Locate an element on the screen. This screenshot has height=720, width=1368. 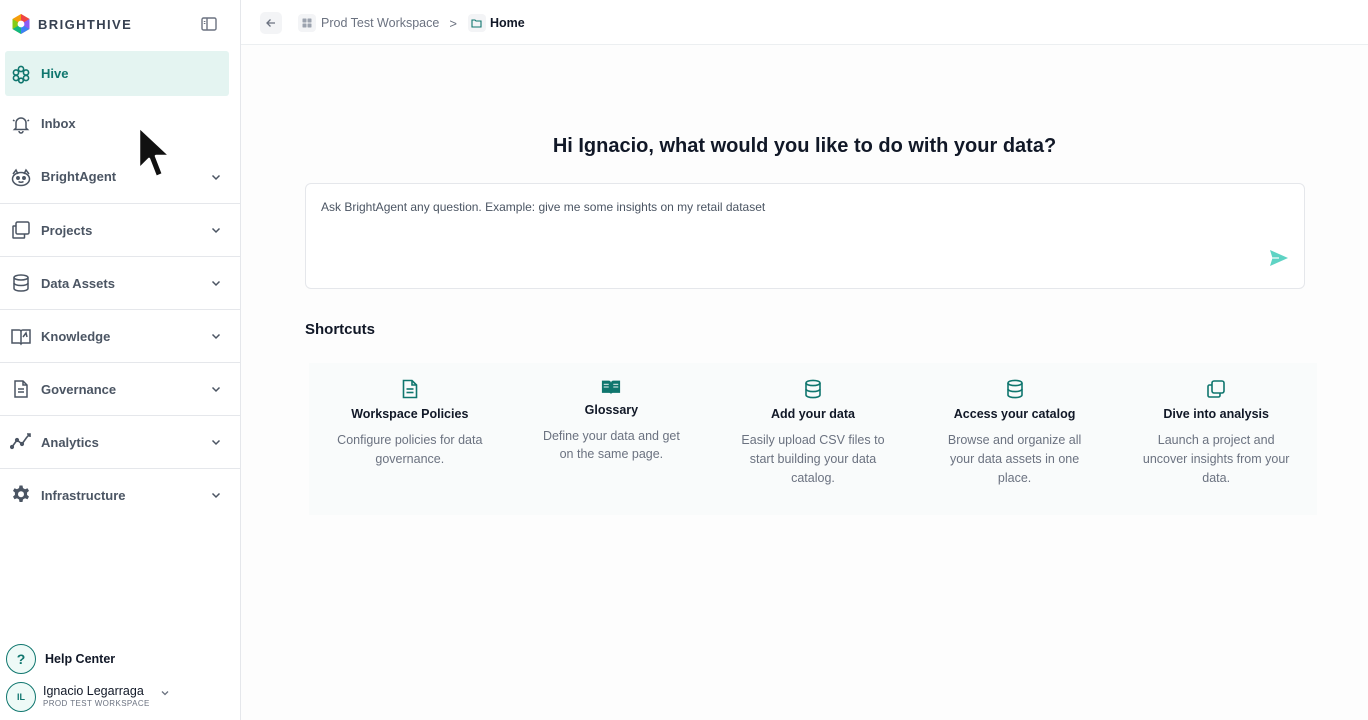
user-workspace: PROD TEST WORKSPACE is located at coordinates (96, 703).